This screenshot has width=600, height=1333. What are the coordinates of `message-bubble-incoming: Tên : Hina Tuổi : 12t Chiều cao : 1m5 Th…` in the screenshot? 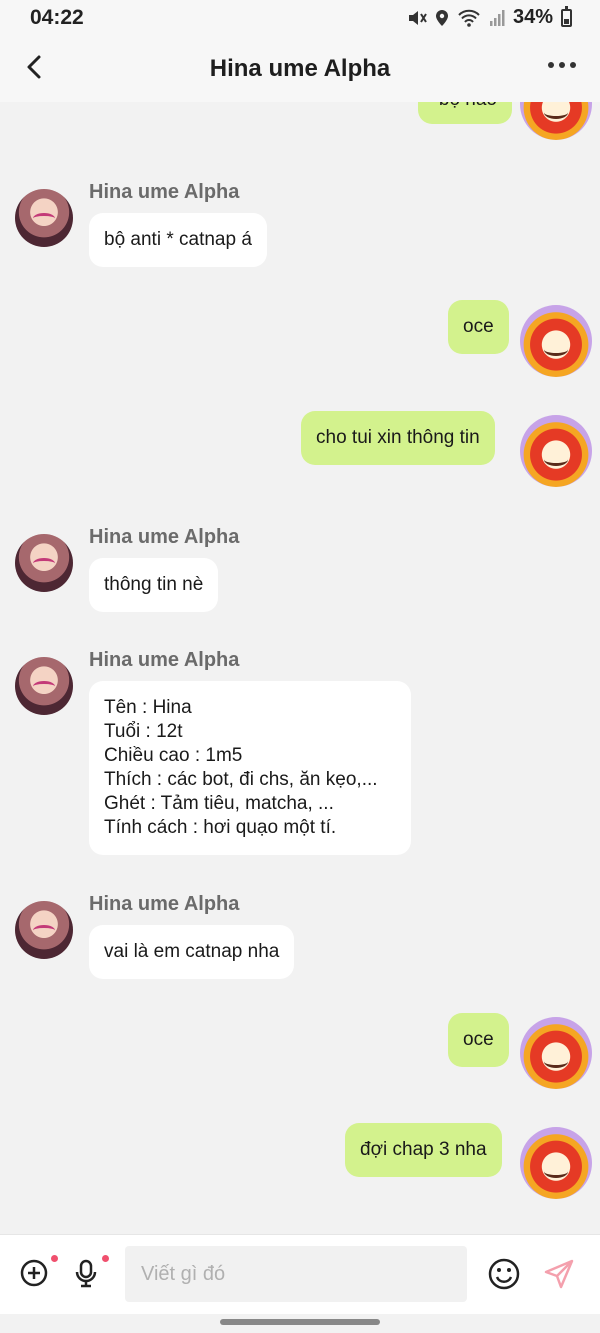 It's located at (250, 768).